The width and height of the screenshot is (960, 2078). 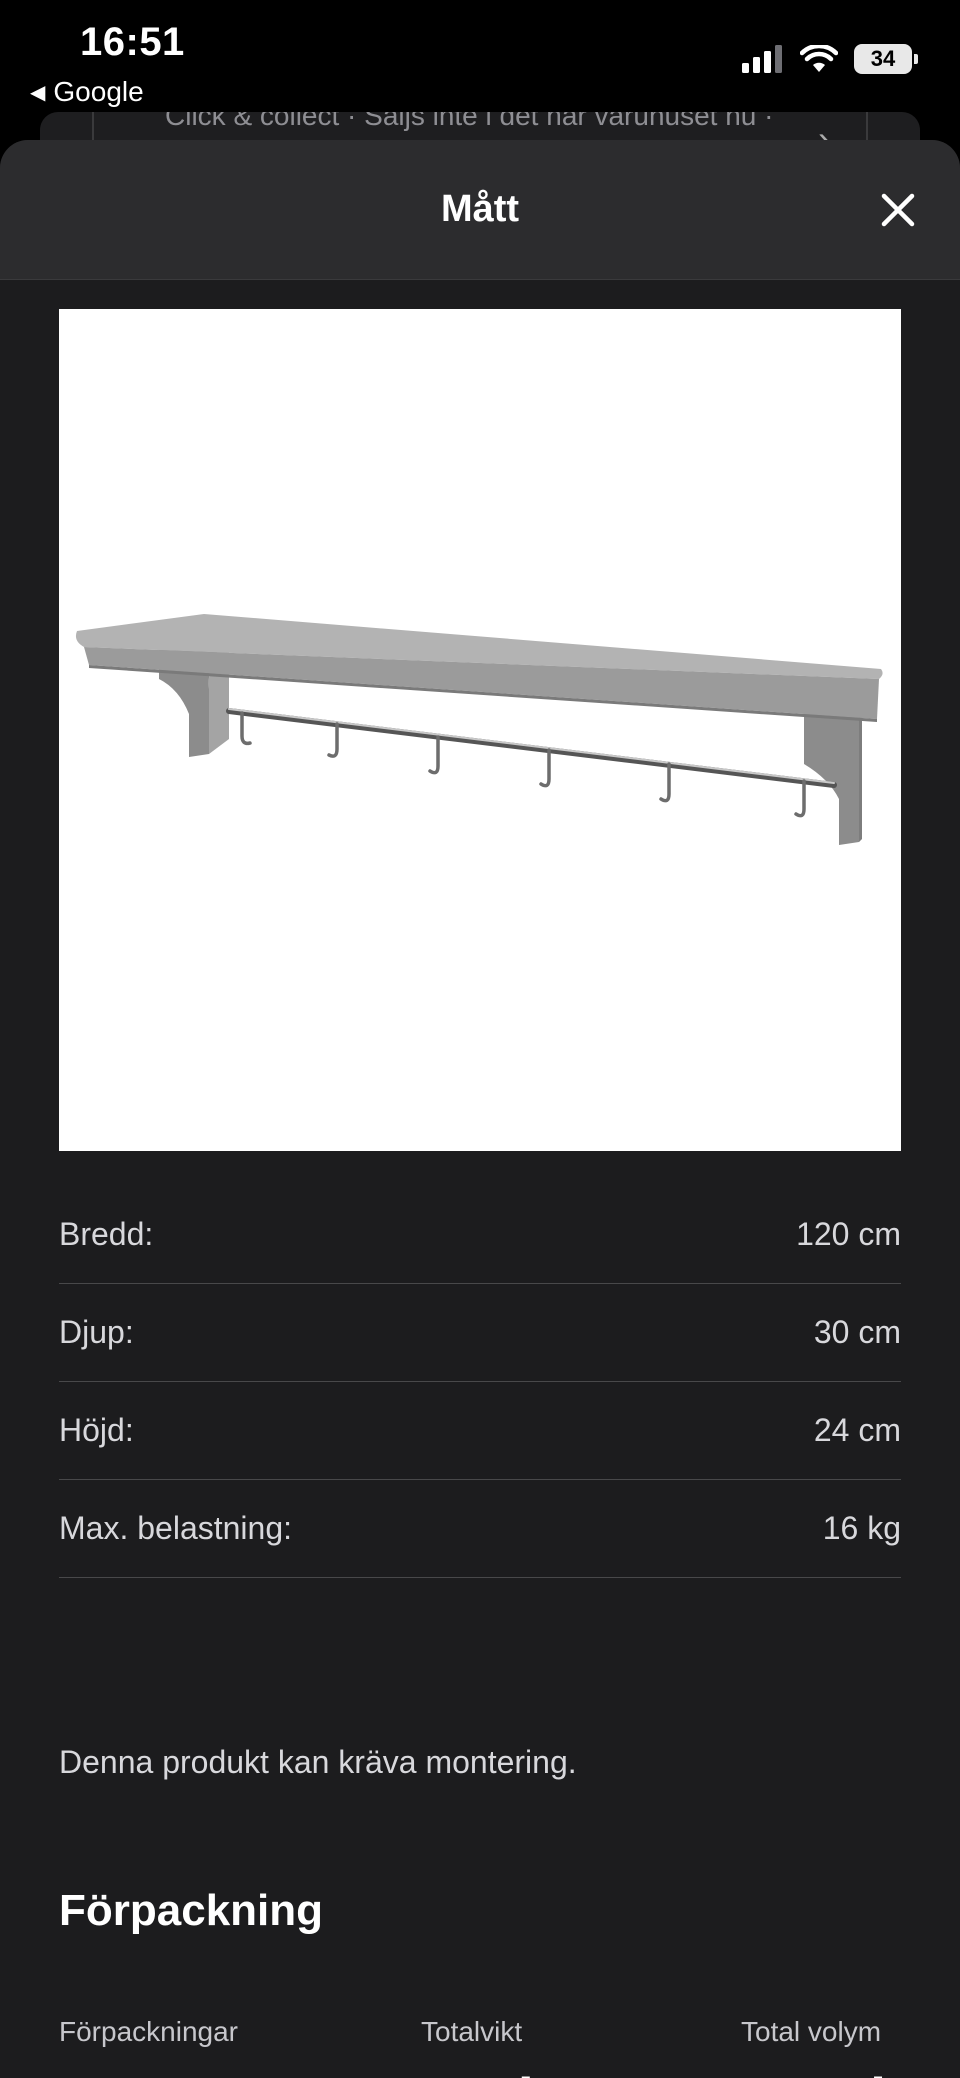 I want to click on dimension-row-depth: Djup: 30 cm, so click(x=480, y=1333).